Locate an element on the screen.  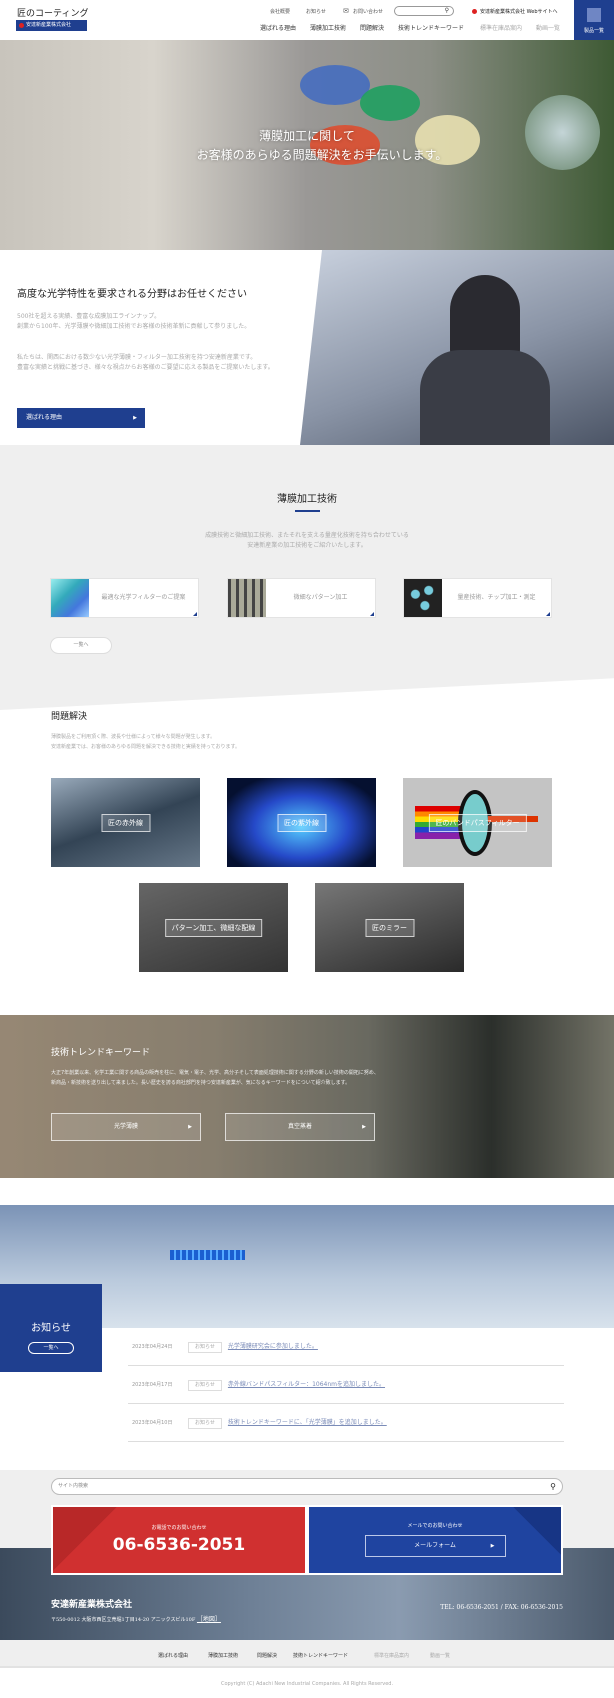
button-label: 真空蒸着 is located at coordinates (299, 1126).